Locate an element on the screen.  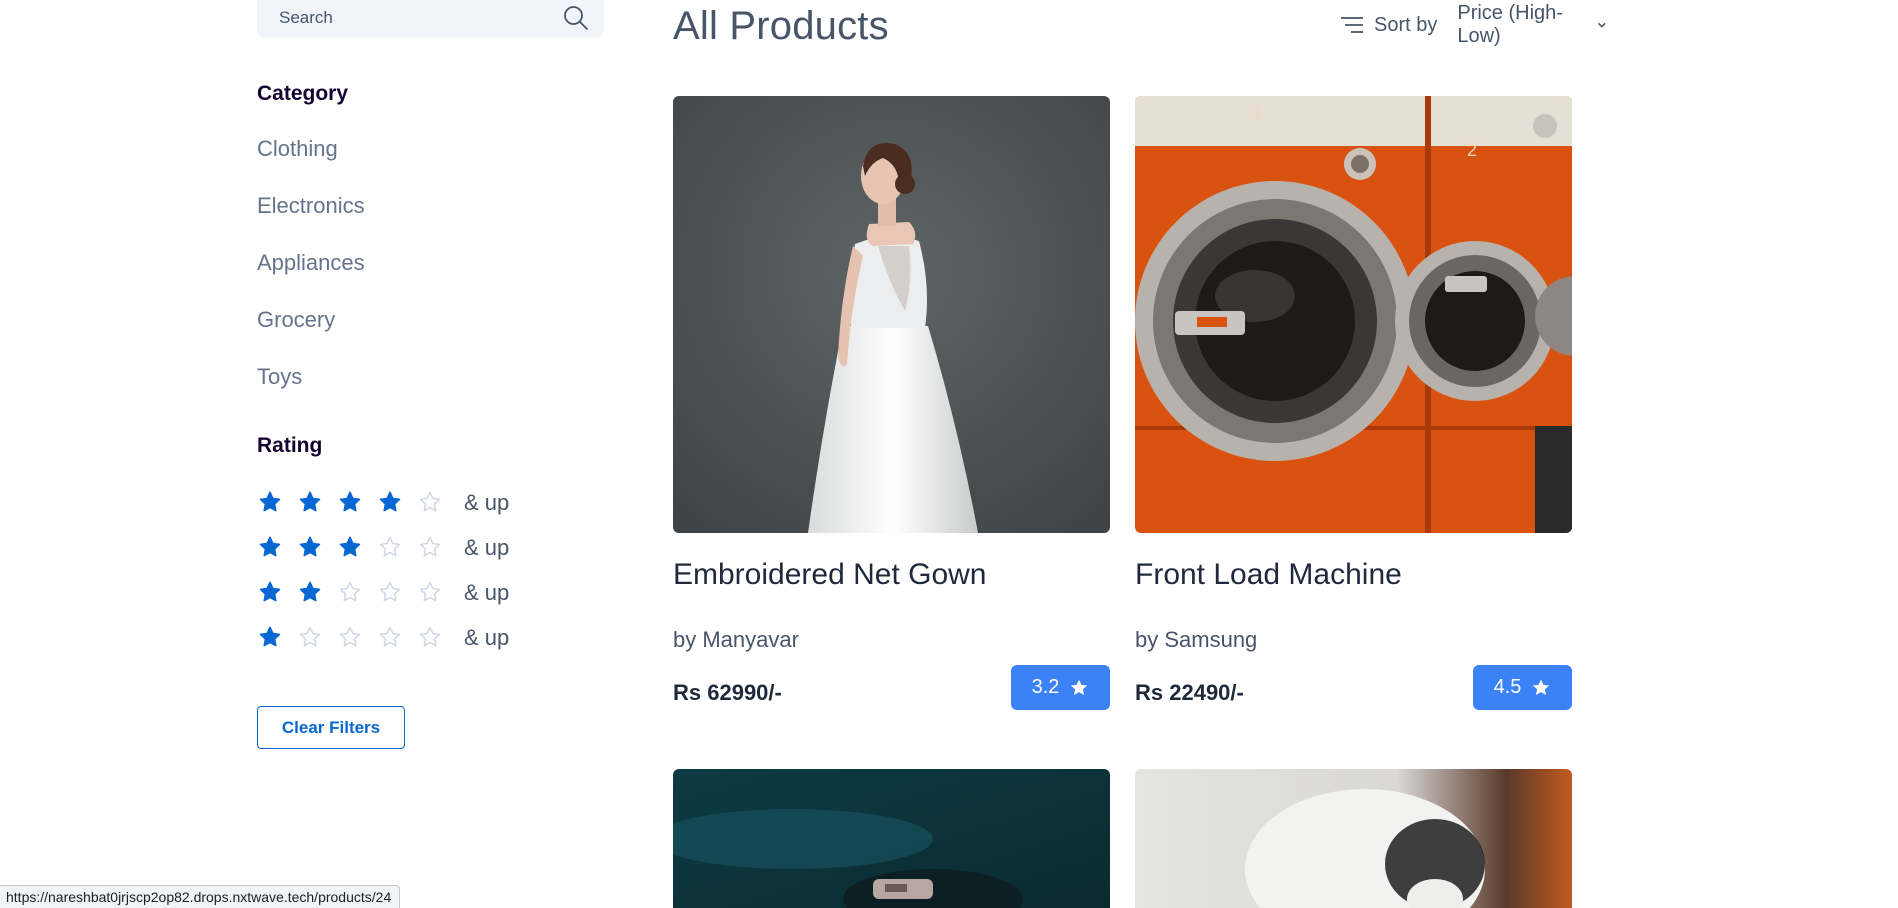
clear-filters-button: Clear Filters is located at coordinates (331, 727).